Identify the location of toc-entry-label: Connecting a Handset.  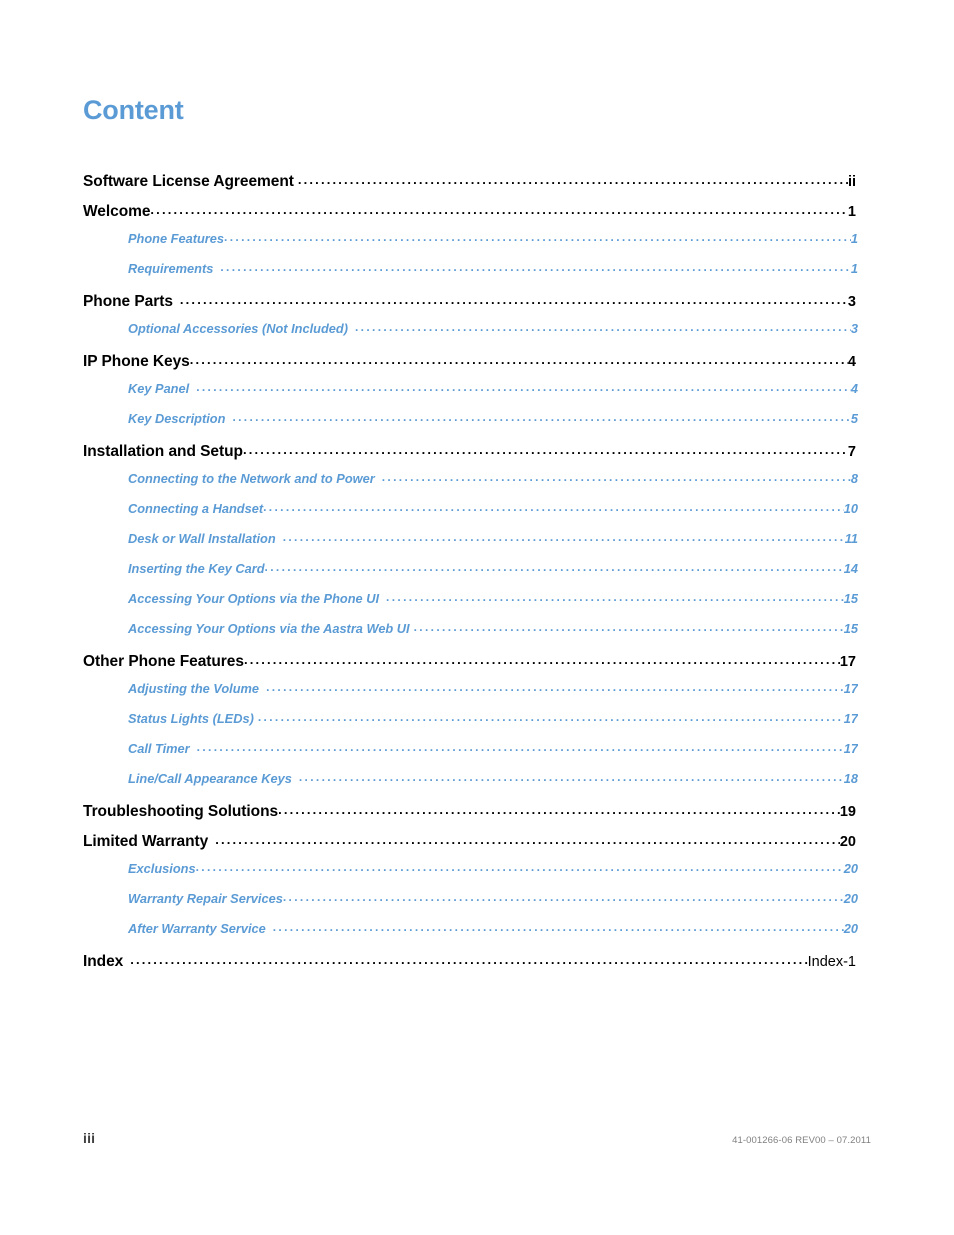
(196, 508).